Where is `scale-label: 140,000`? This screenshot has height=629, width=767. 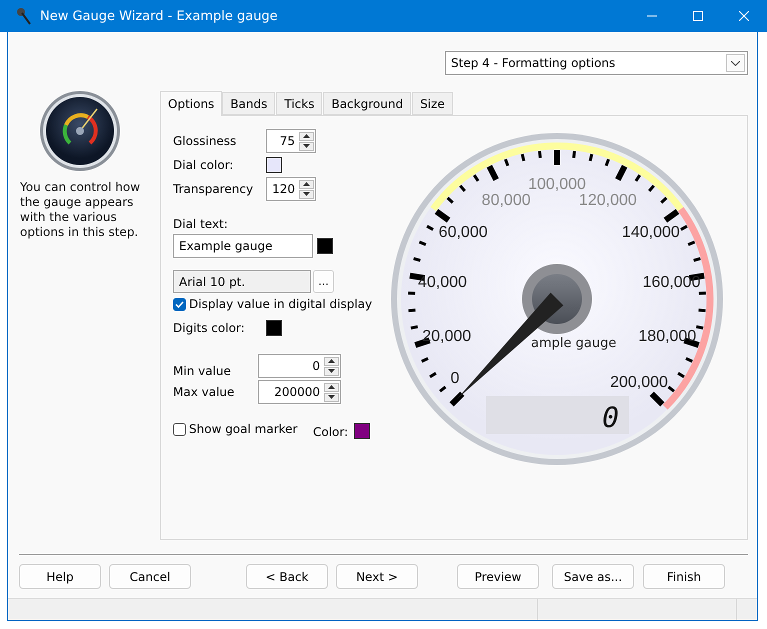 scale-label: 140,000 is located at coordinates (651, 232).